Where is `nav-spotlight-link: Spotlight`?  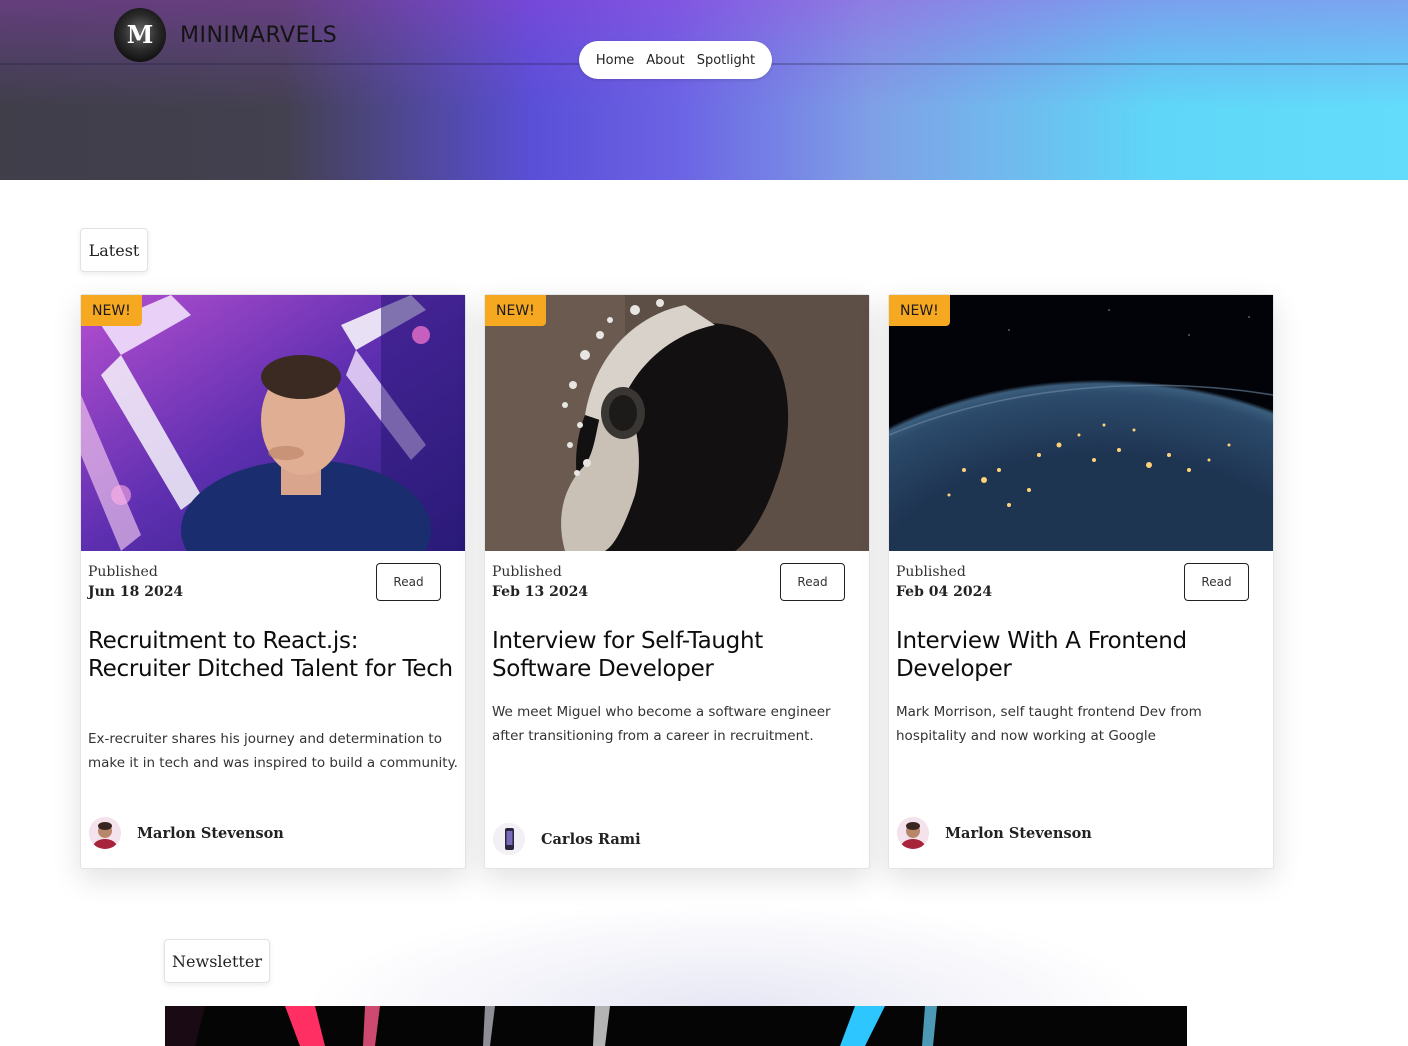 nav-spotlight-link: Spotlight is located at coordinates (726, 60).